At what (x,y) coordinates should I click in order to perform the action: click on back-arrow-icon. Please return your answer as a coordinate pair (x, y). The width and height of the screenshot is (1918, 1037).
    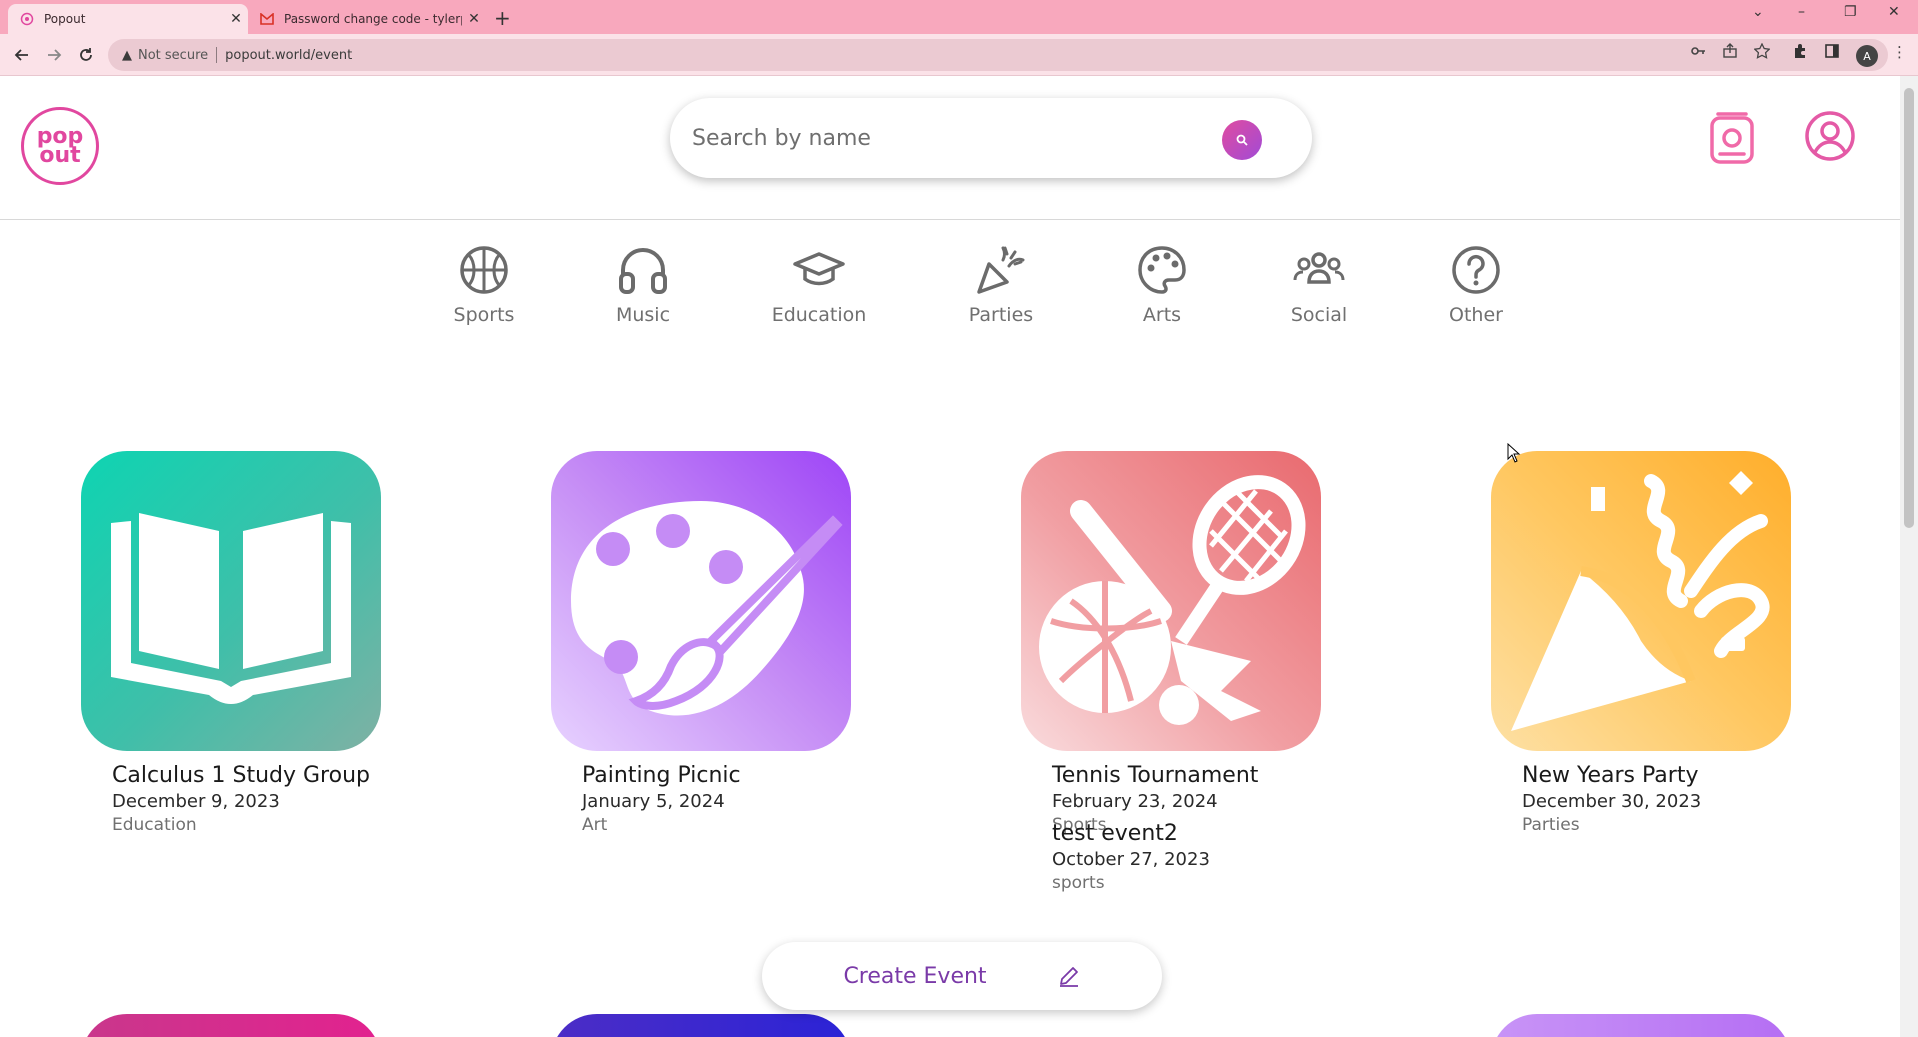
    Looking at the image, I should click on (22, 55).